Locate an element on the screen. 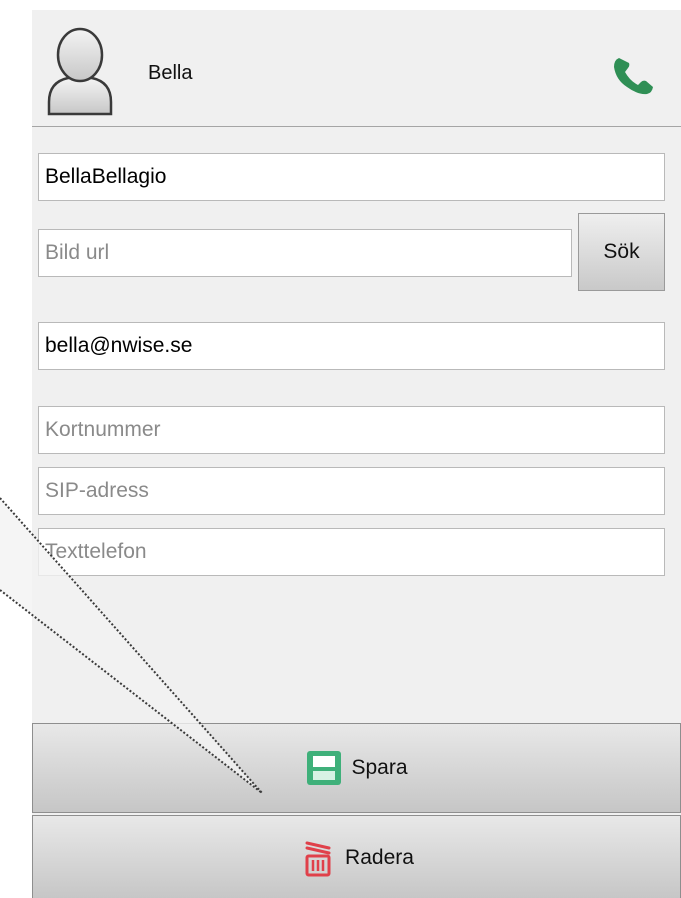 The image size is (681, 898). contact-header: Bella is located at coordinates (356, 68).